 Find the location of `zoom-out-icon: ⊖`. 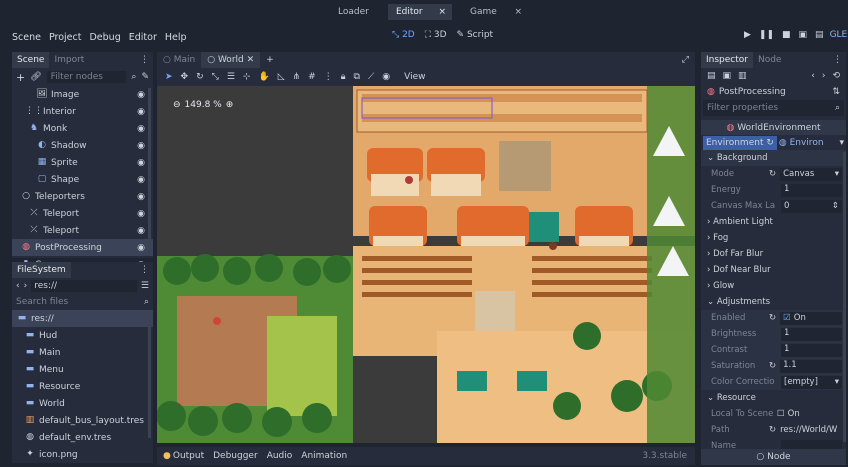

zoom-out-icon: ⊖ is located at coordinates (177, 105).